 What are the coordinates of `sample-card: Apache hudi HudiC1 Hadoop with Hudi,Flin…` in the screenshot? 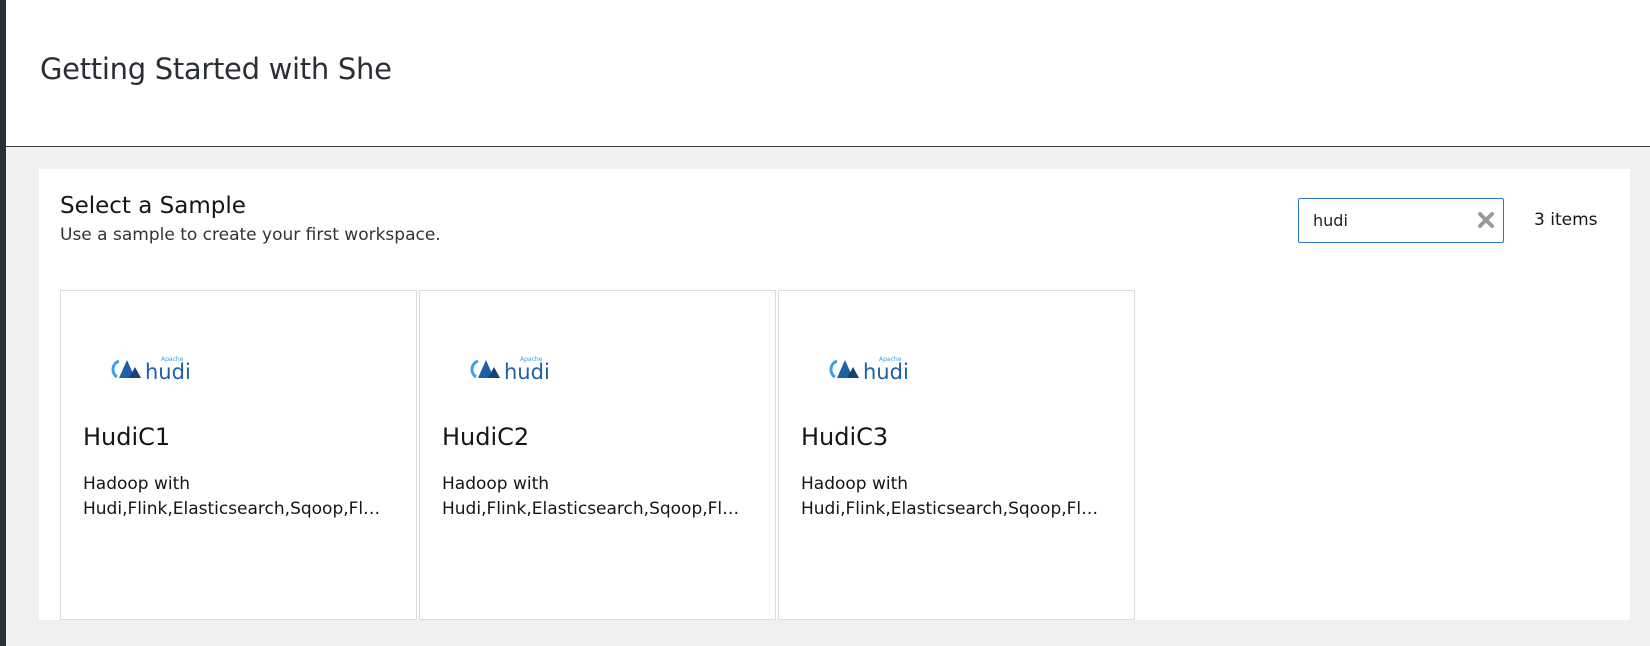 It's located at (238, 455).